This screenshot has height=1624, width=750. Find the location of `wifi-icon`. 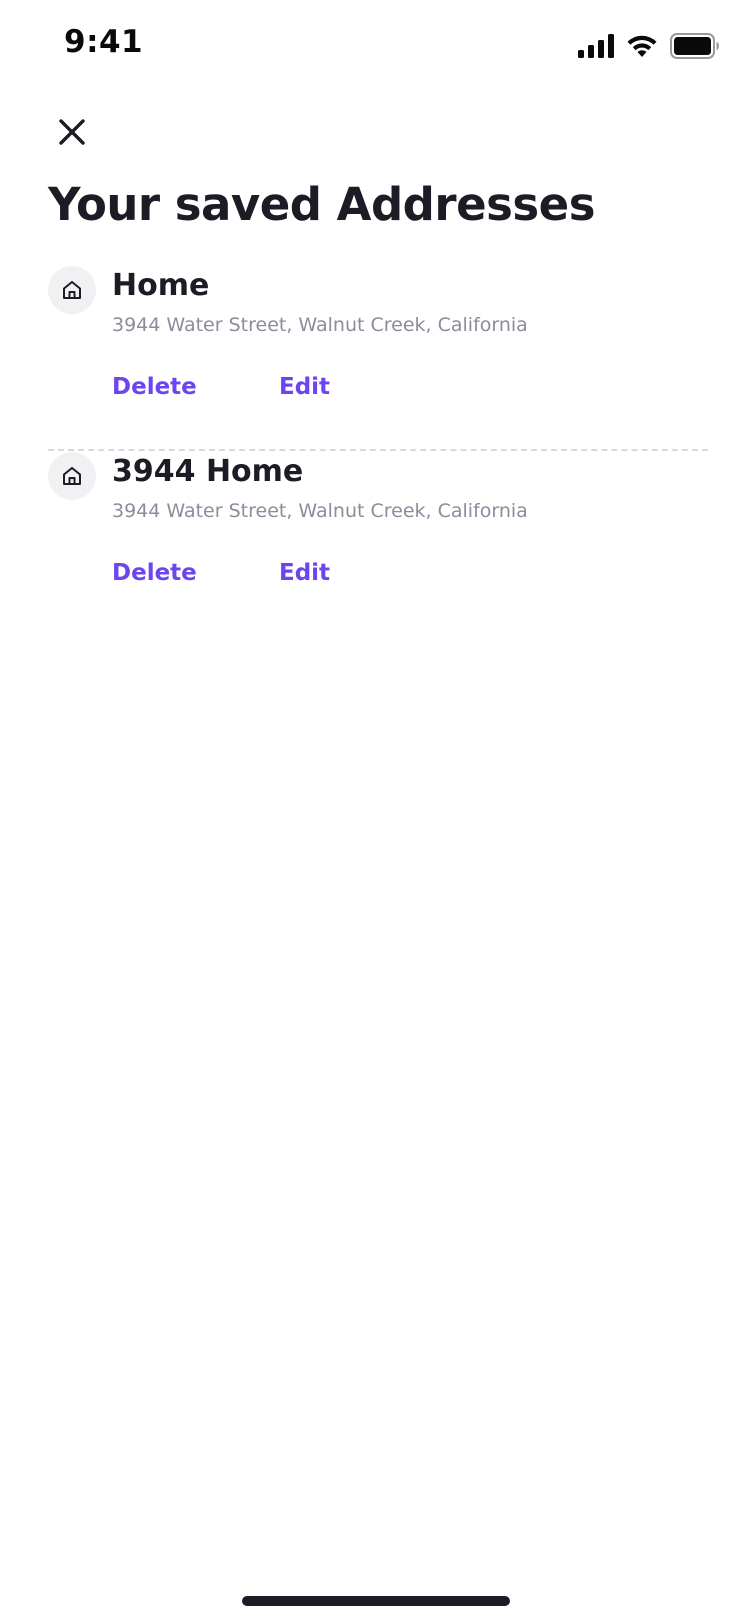

wifi-icon is located at coordinates (642, 46).